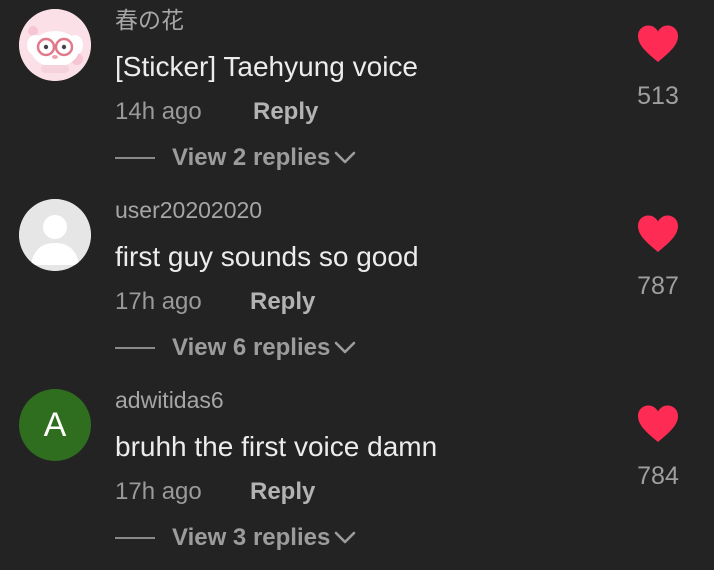 This screenshot has width=714, height=570. What do you see at coordinates (158, 111) in the screenshot?
I see `comment-timestamp: 14h ago` at bounding box center [158, 111].